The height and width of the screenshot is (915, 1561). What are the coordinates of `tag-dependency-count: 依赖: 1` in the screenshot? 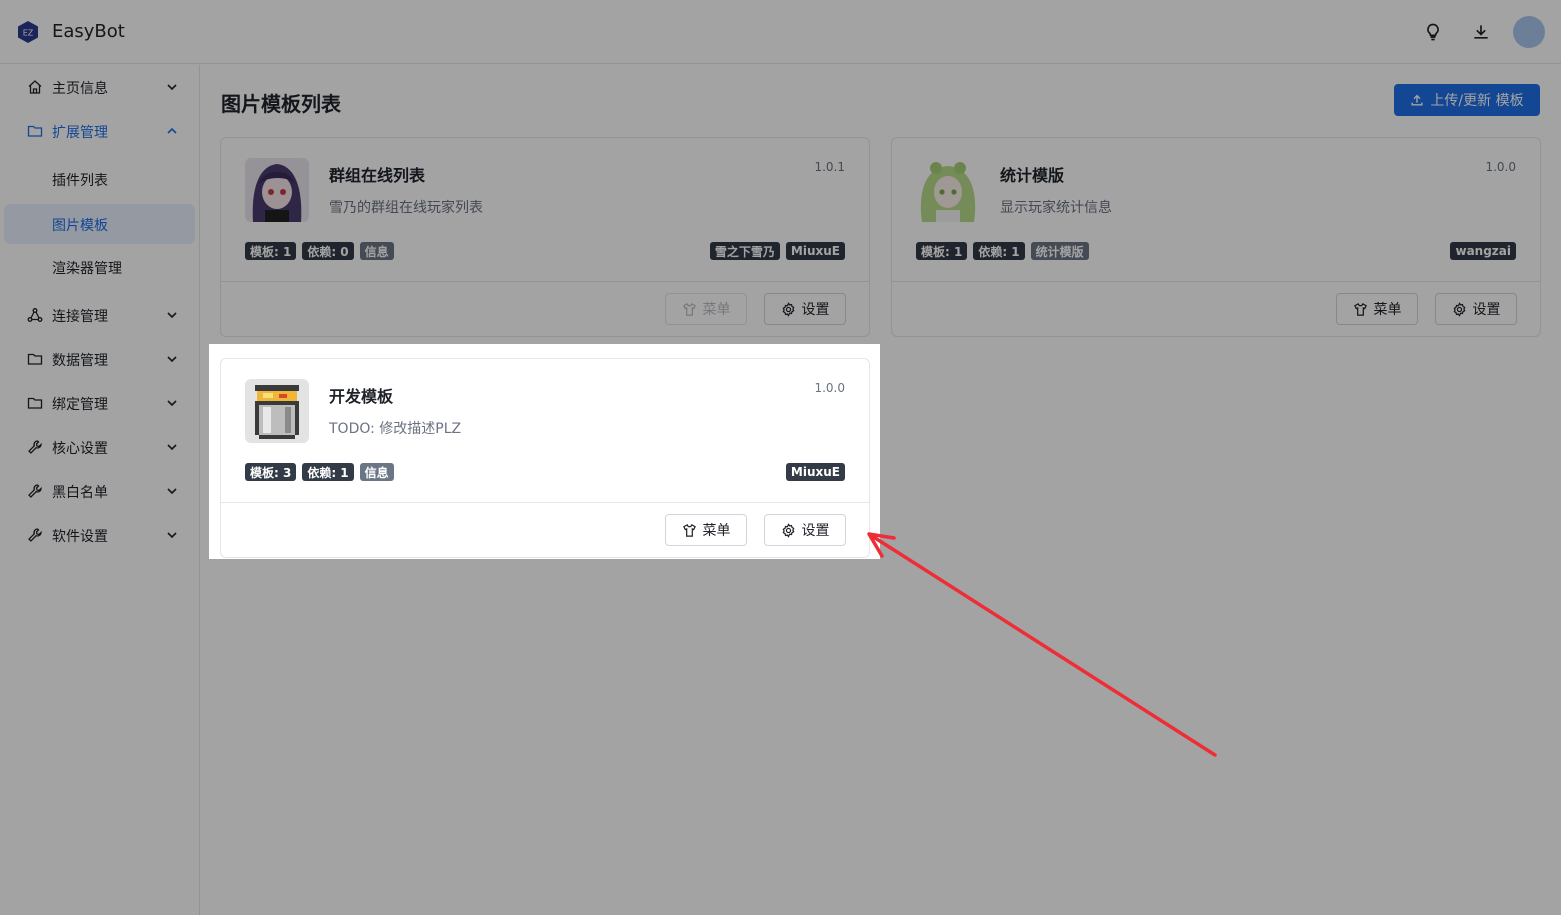 It's located at (328, 472).